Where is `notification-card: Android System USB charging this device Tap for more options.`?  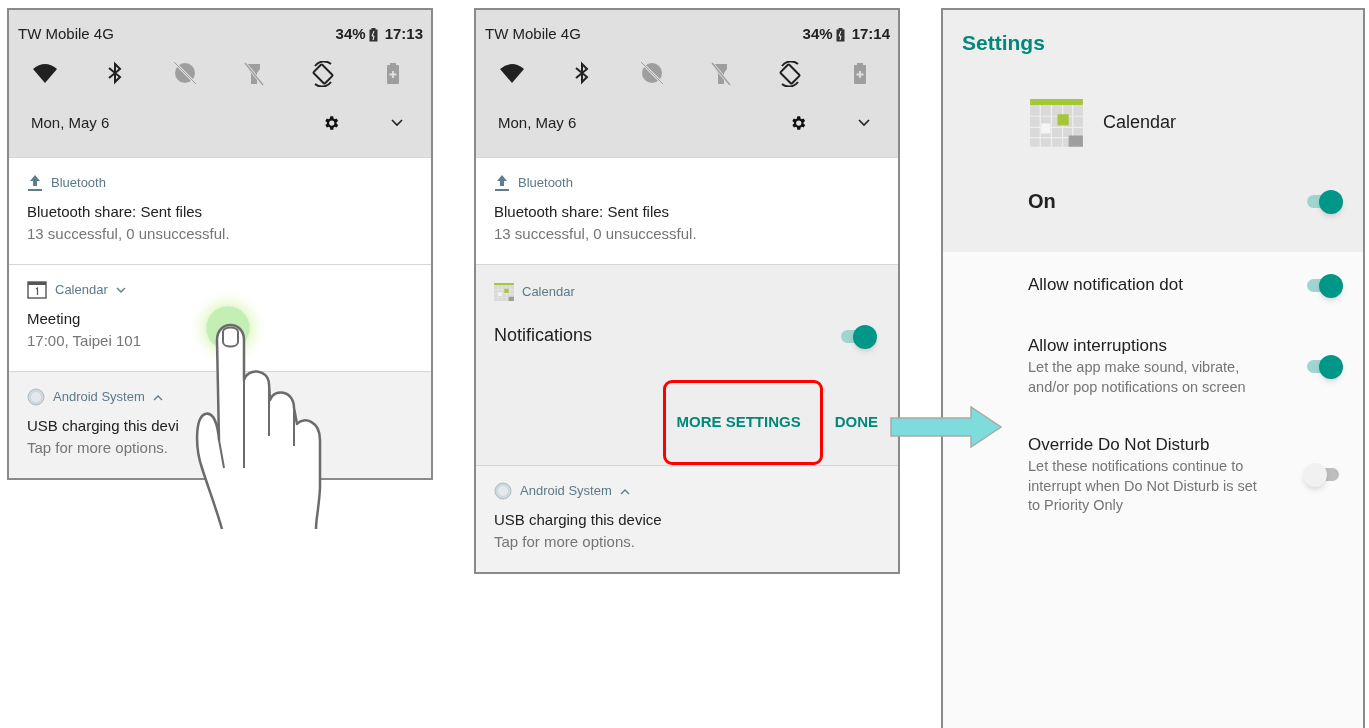 notification-card: Android System USB charging this device Tap for more options. is located at coordinates (687, 518).